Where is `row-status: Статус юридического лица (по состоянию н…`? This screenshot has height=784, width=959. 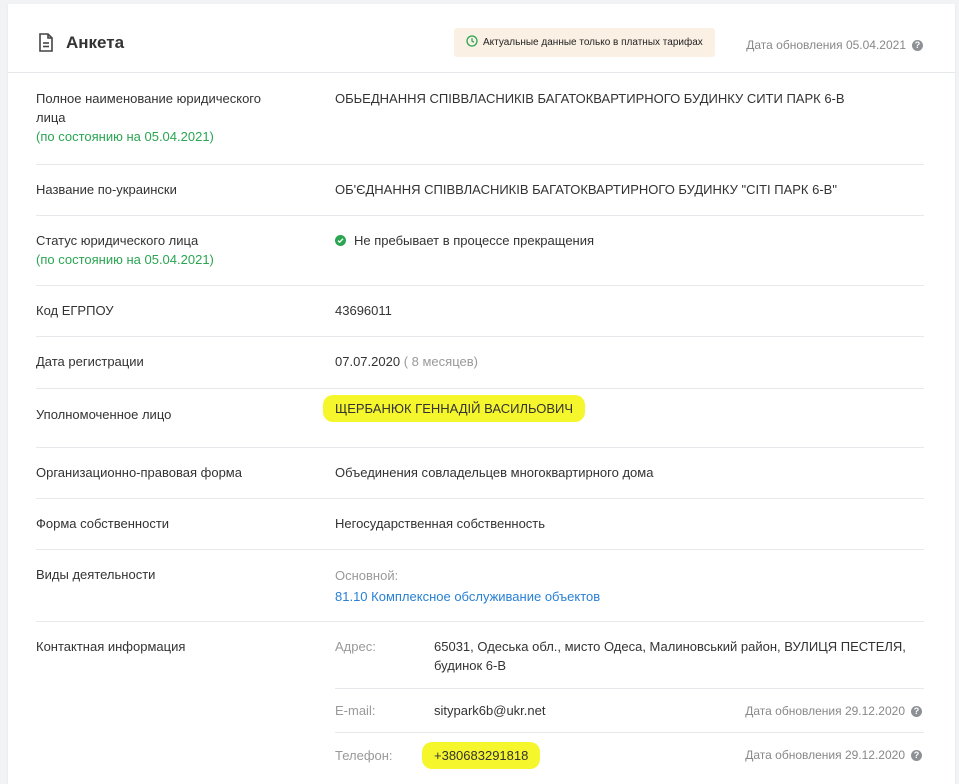
row-status: Статус юридического лица (по состоянию н… is located at coordinates (480, 251).